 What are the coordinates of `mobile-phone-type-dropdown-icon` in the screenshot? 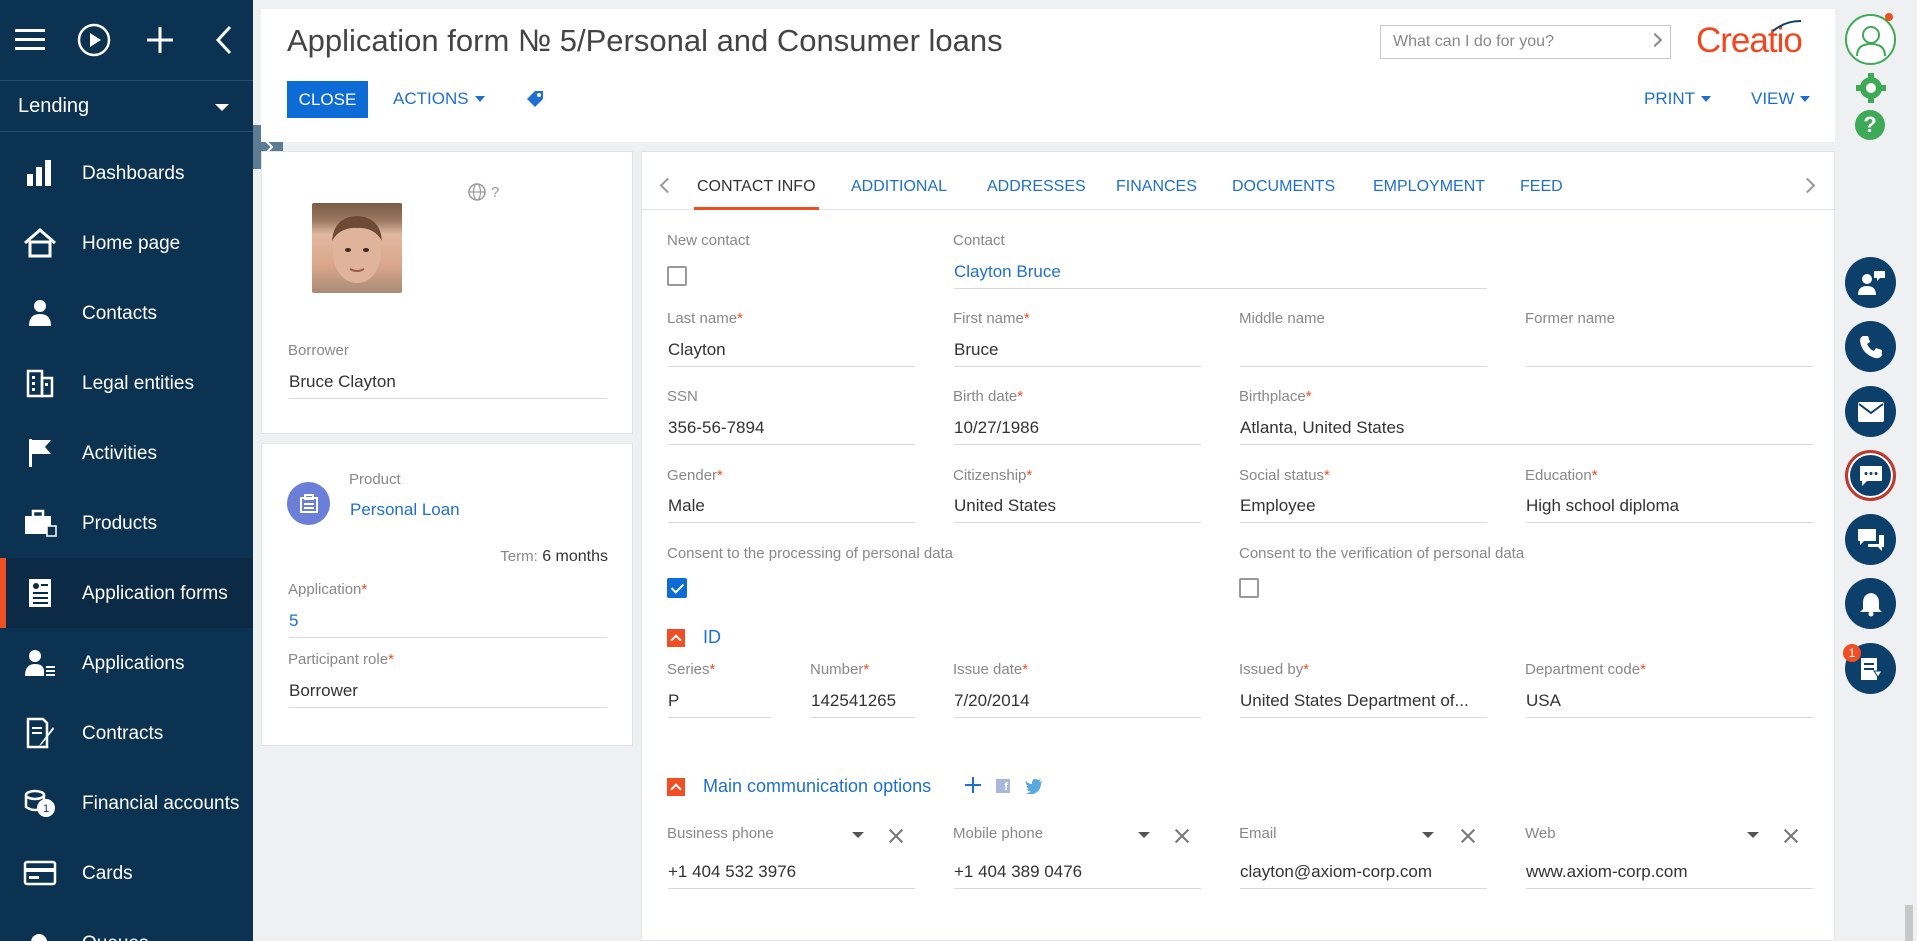 It's located at (1144, 835).